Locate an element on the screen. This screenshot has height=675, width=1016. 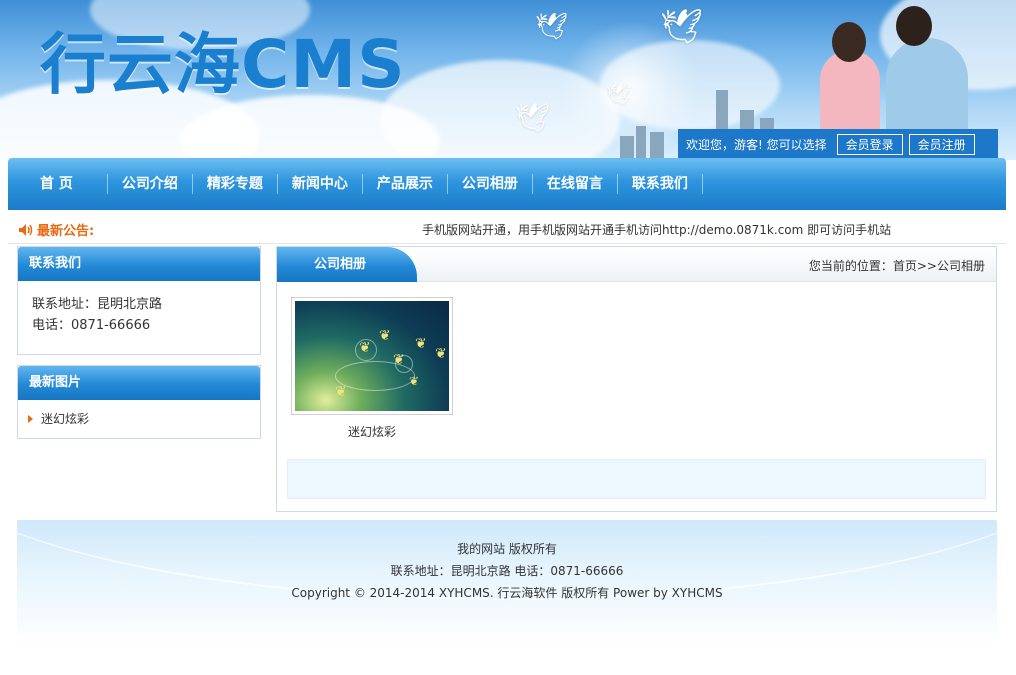
contact-info: 联系地址：昆明北京路 电话：0871-66666 is located at coordinates (139, 315).